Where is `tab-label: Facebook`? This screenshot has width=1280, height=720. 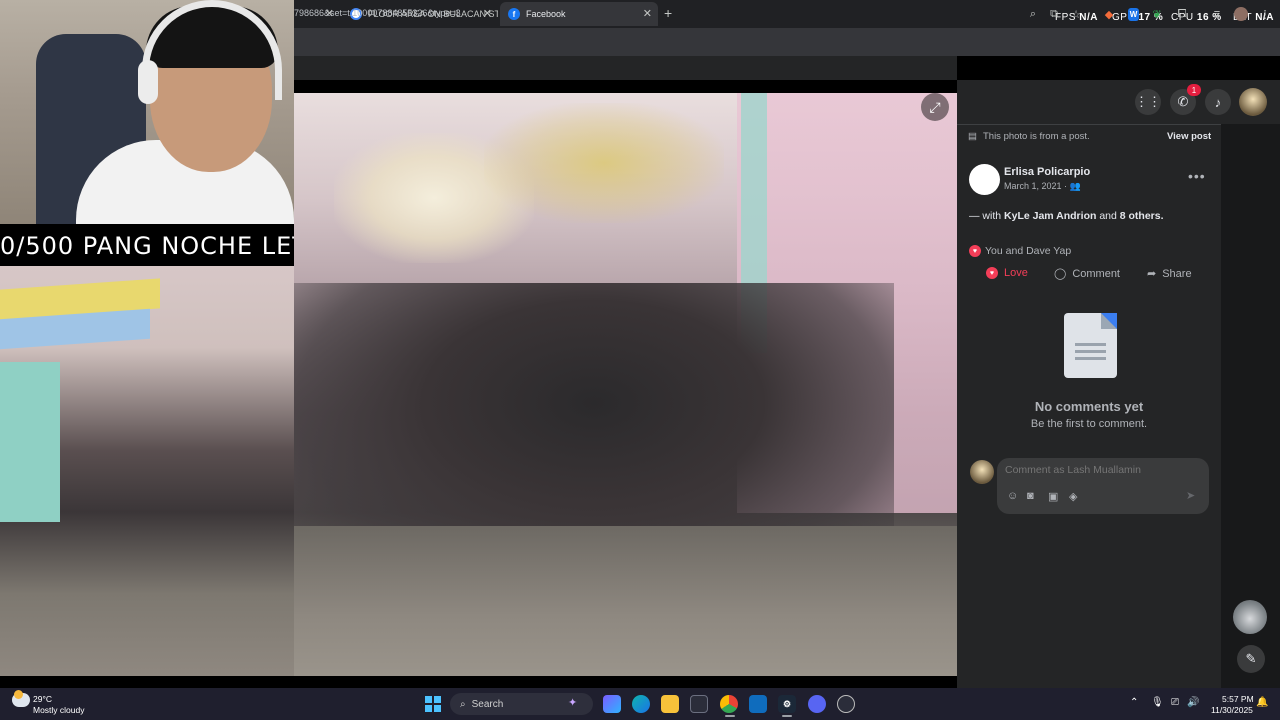
tab-label: Facebook is located at coordinates (546, 14).